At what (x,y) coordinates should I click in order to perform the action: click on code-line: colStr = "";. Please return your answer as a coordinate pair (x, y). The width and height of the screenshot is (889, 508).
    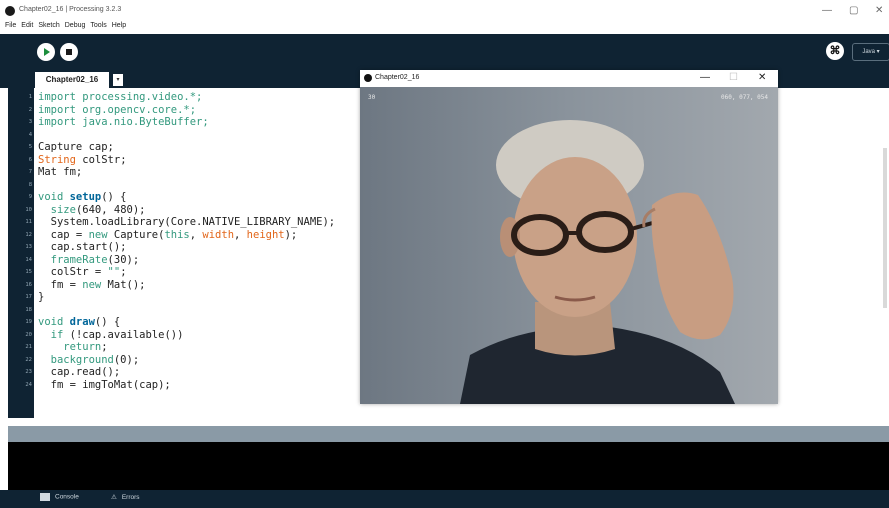
    Looking at the image, I should click on (82, 272).